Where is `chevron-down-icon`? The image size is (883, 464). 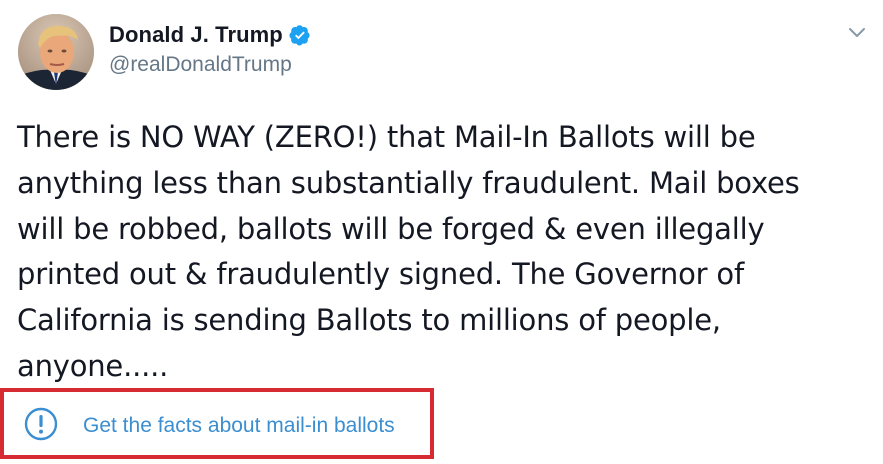 chevron-down-icon is located at coordinates (857, 32).